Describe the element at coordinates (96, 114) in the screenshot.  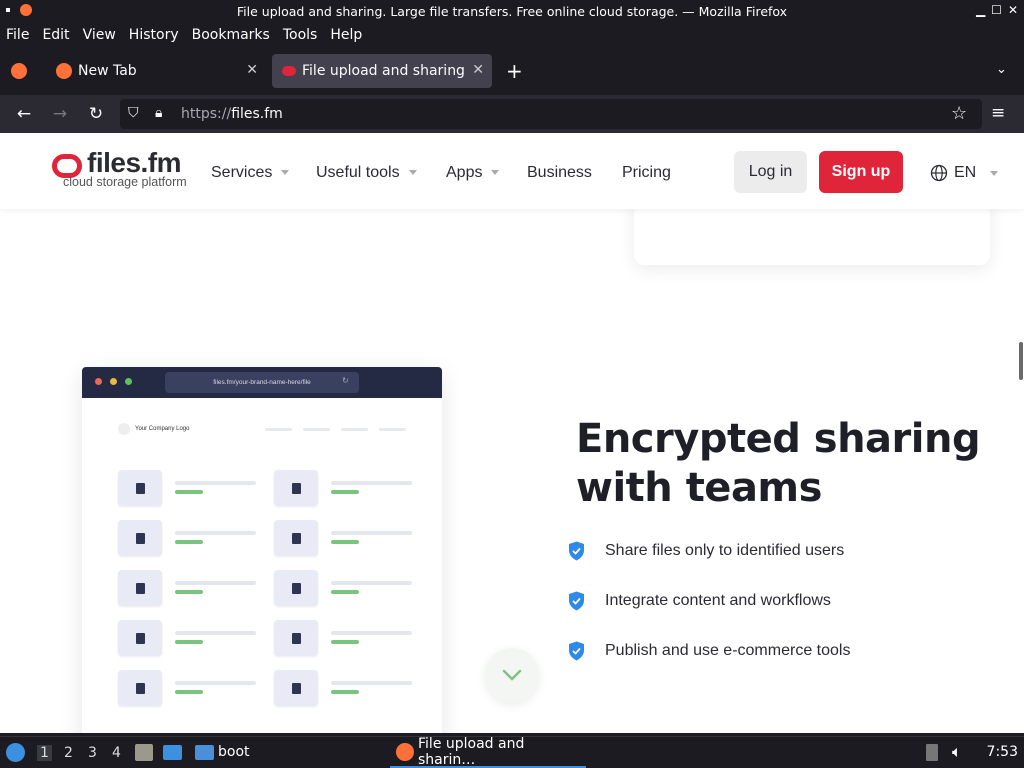
I see `reload-icon: ↻` at that location.